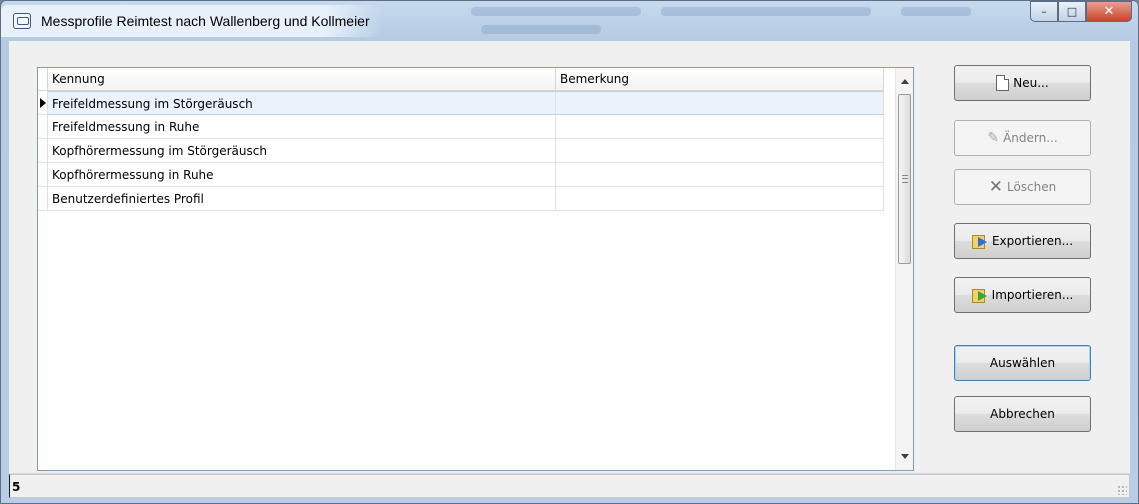 The height and width of the screenshot is (504, 1139). Describe the element at coordinates (993, 138) in the screenshot. I see `pencil-icon: ✎` at that location.